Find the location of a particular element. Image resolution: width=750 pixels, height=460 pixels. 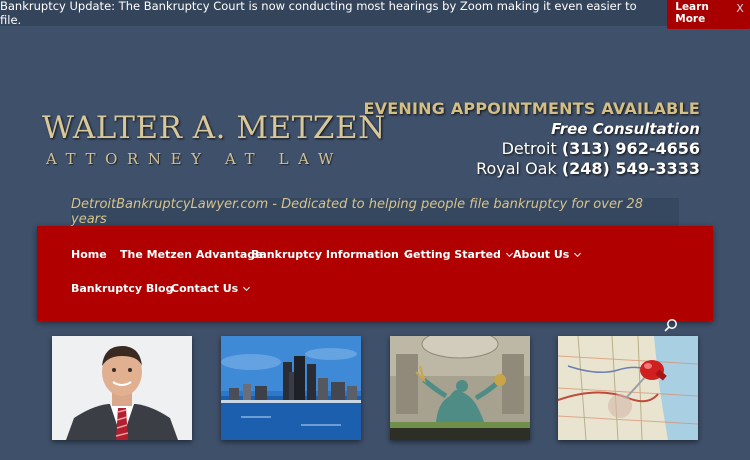

spirit-of-detroit-image is located at coordinates (460, 388).